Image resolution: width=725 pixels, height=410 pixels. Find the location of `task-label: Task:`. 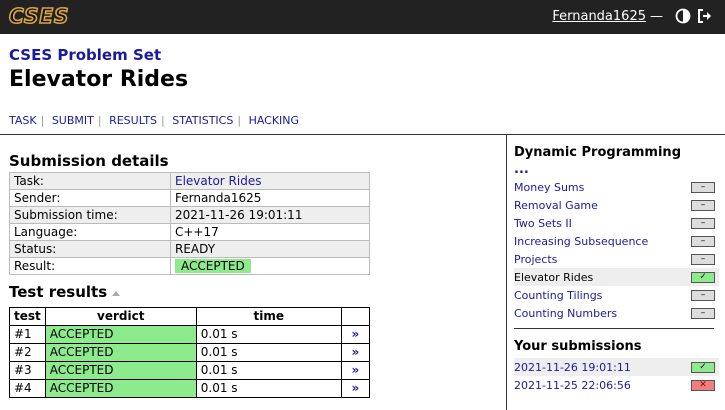

task-label: Task: is located at coordinates (90, 181).